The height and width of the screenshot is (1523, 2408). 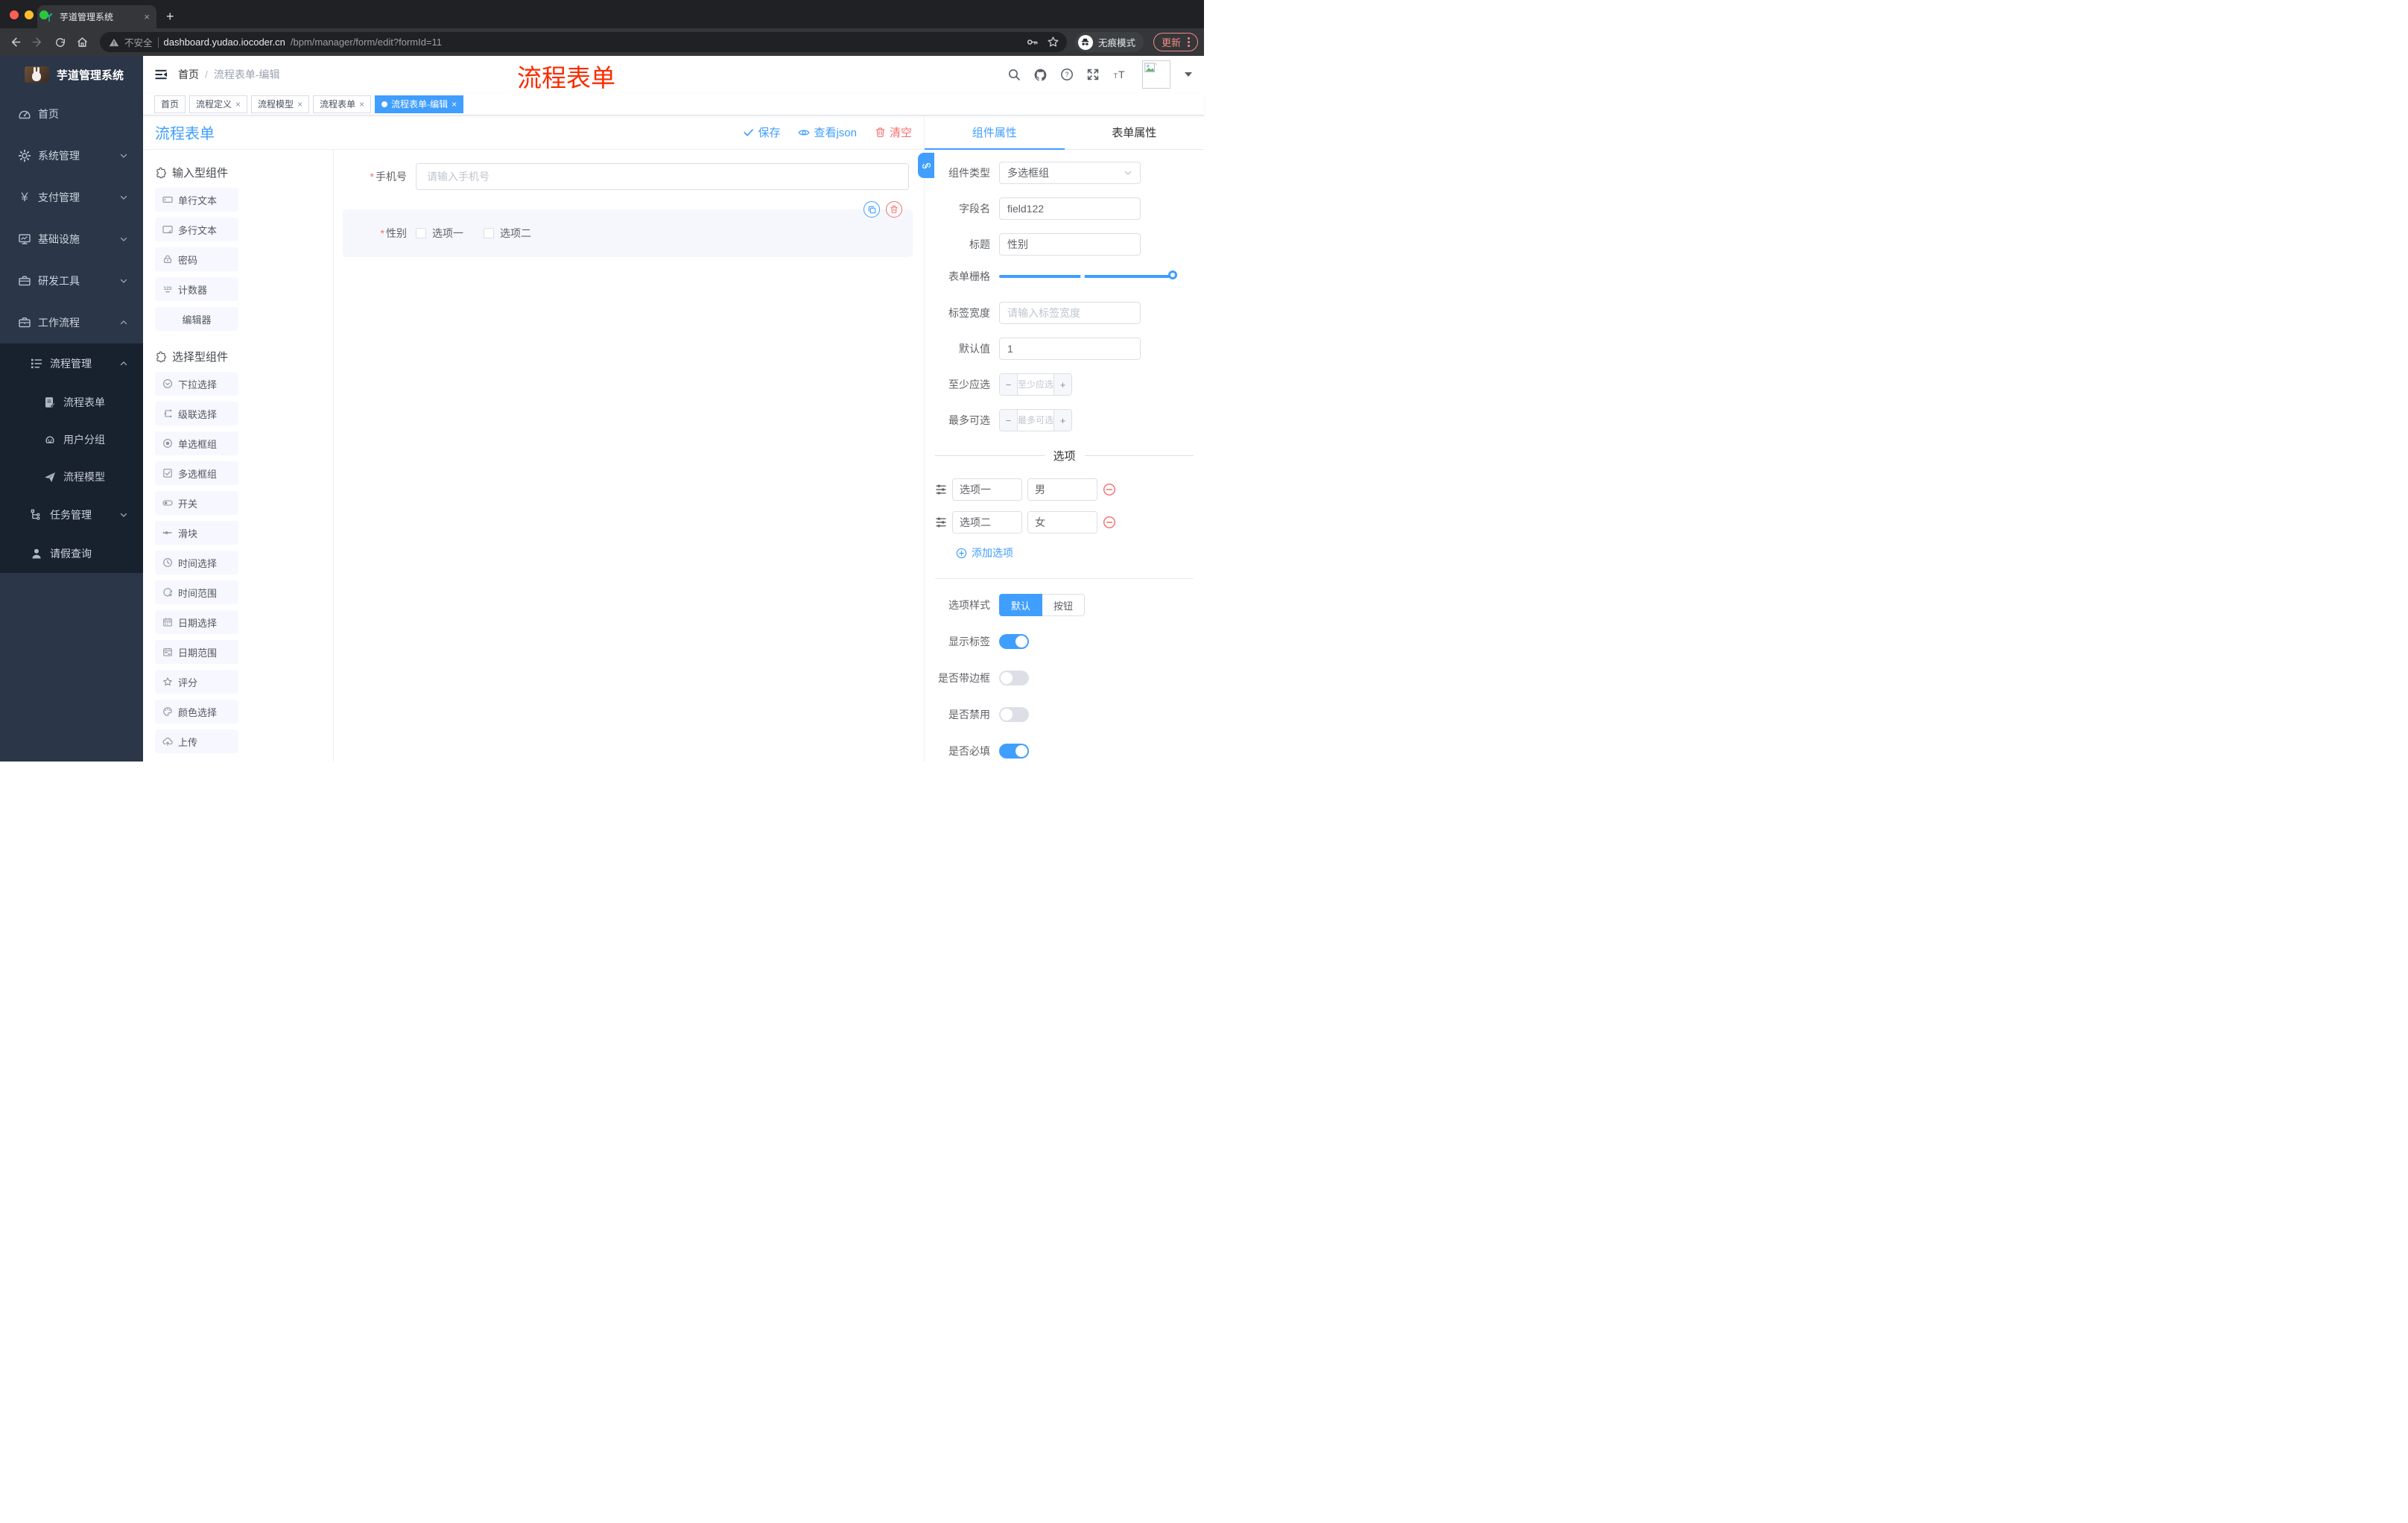 What do you see at coordinates (1014, 715) in the screenshot?
I see `disabled-toggle` at bounding box center [1014, 715].